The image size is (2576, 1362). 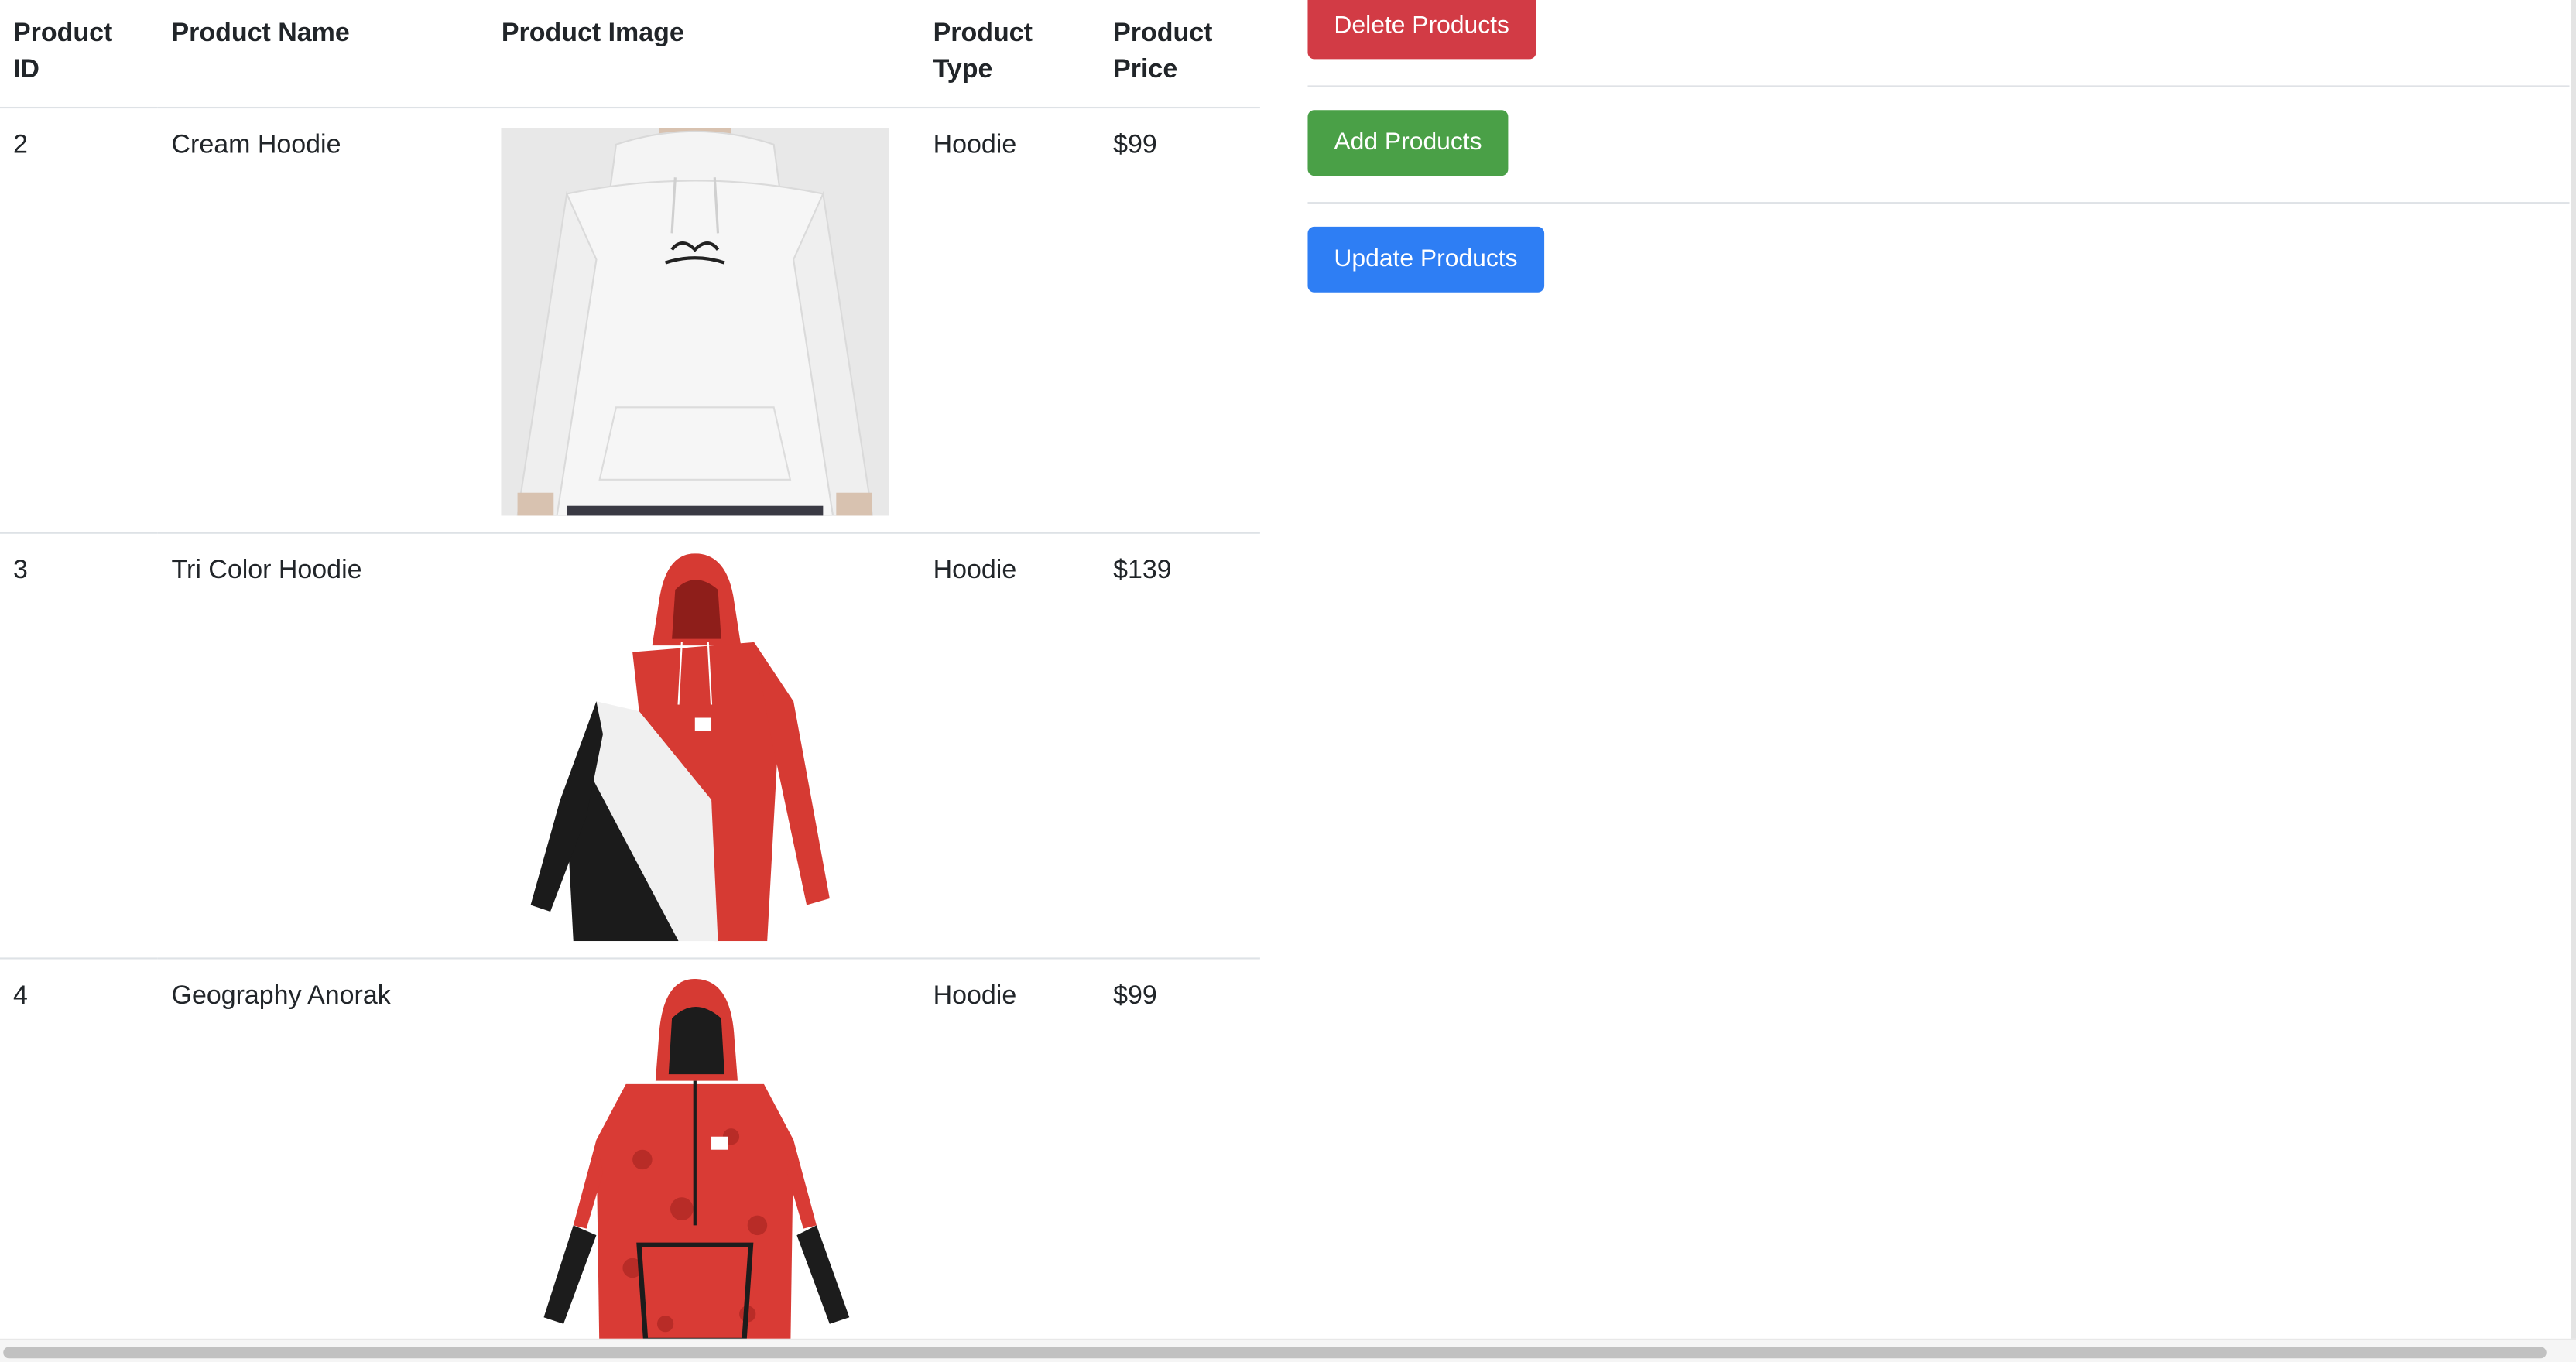 I want to click on tri-color-hoodie-image, so click(x=695, y=747).